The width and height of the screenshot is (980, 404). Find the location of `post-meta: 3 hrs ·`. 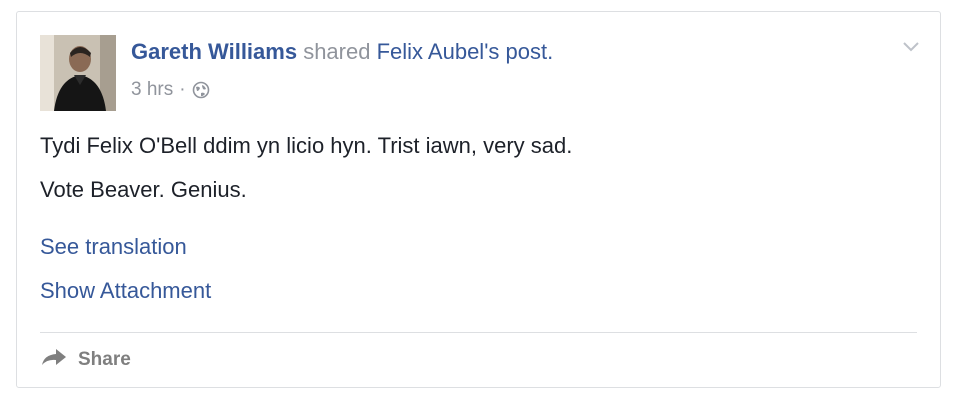

post-meta: 3 hrs · is located at coordinates (170, 90).